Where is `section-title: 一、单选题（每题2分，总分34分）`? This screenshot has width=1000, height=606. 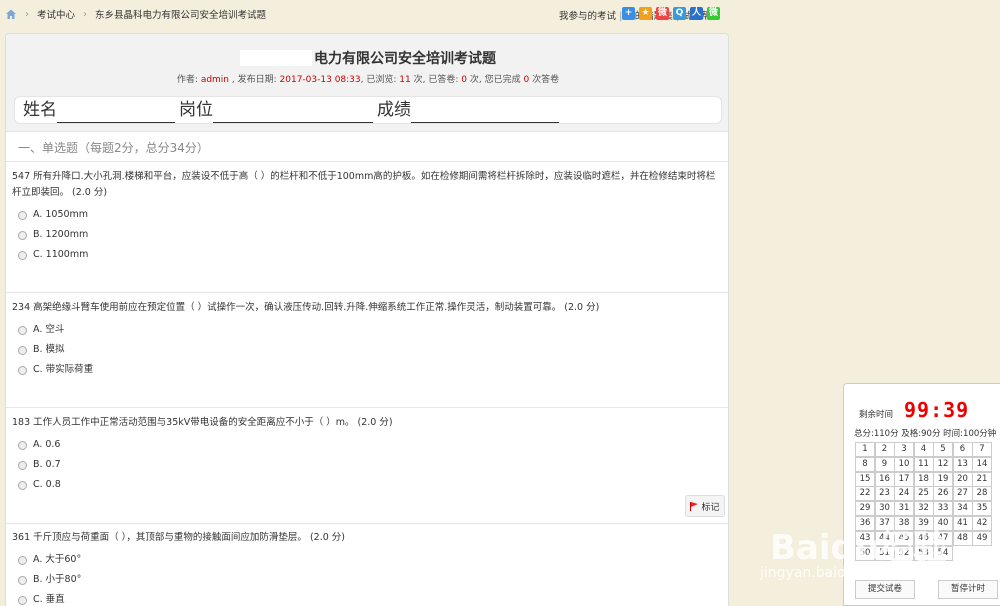
section-title: 一、单选题（每题2分，总分34分） is located at coordinates (113, 148).